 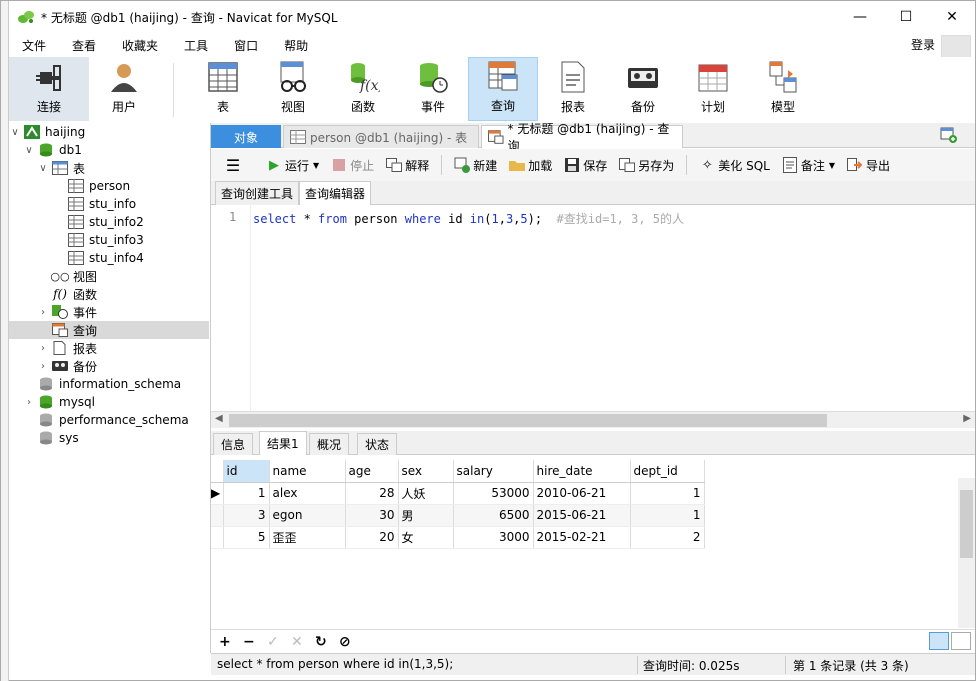 What do you see at coordinates (952, 17) in the screenshot?
I see `close-button: ✕` at bounding box center [952, 17].